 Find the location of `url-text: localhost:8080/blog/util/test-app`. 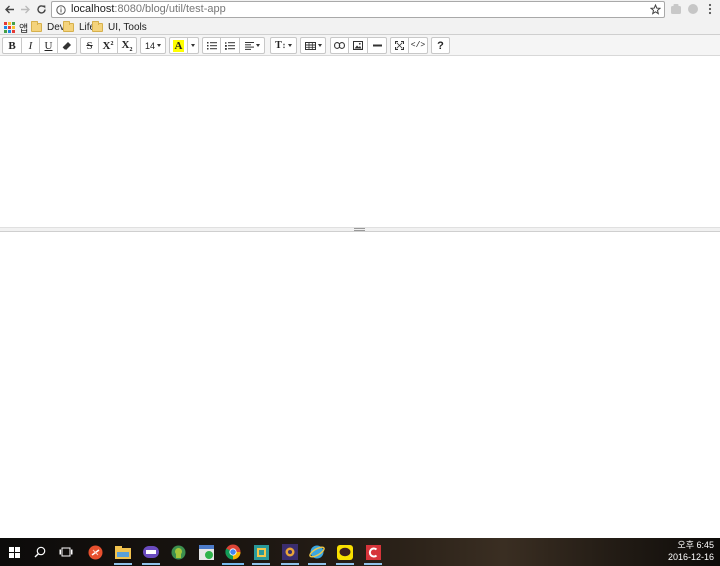

url-text: localhost:8080/blog/util/test-app is located at coordinates (148, 9).